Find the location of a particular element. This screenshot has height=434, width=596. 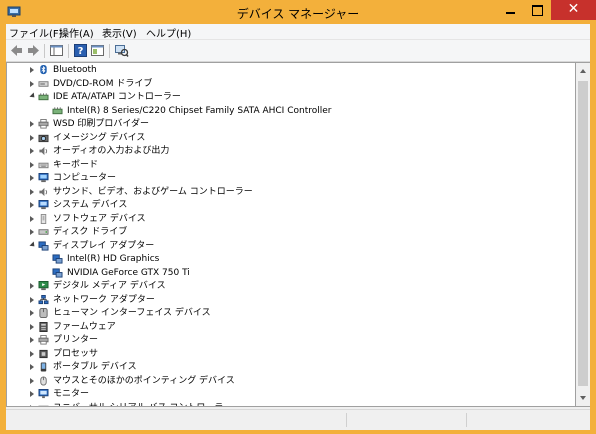

device-row: NVIDIA GeForce GTX 750 Ti is located at coordinates (291, 273).